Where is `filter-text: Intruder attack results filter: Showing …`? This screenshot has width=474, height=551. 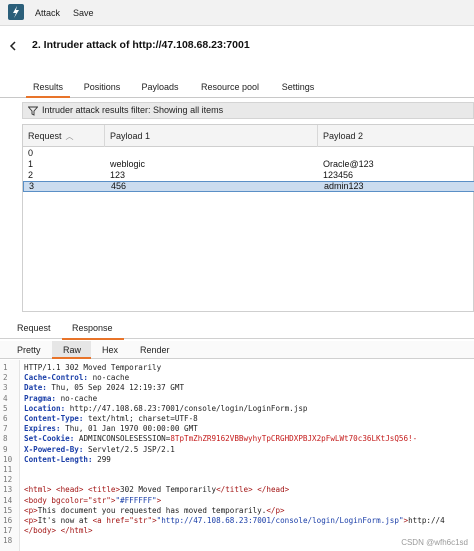
filter-text: Intruder attack results filter: Showing … is located at coordinates (133, 110).